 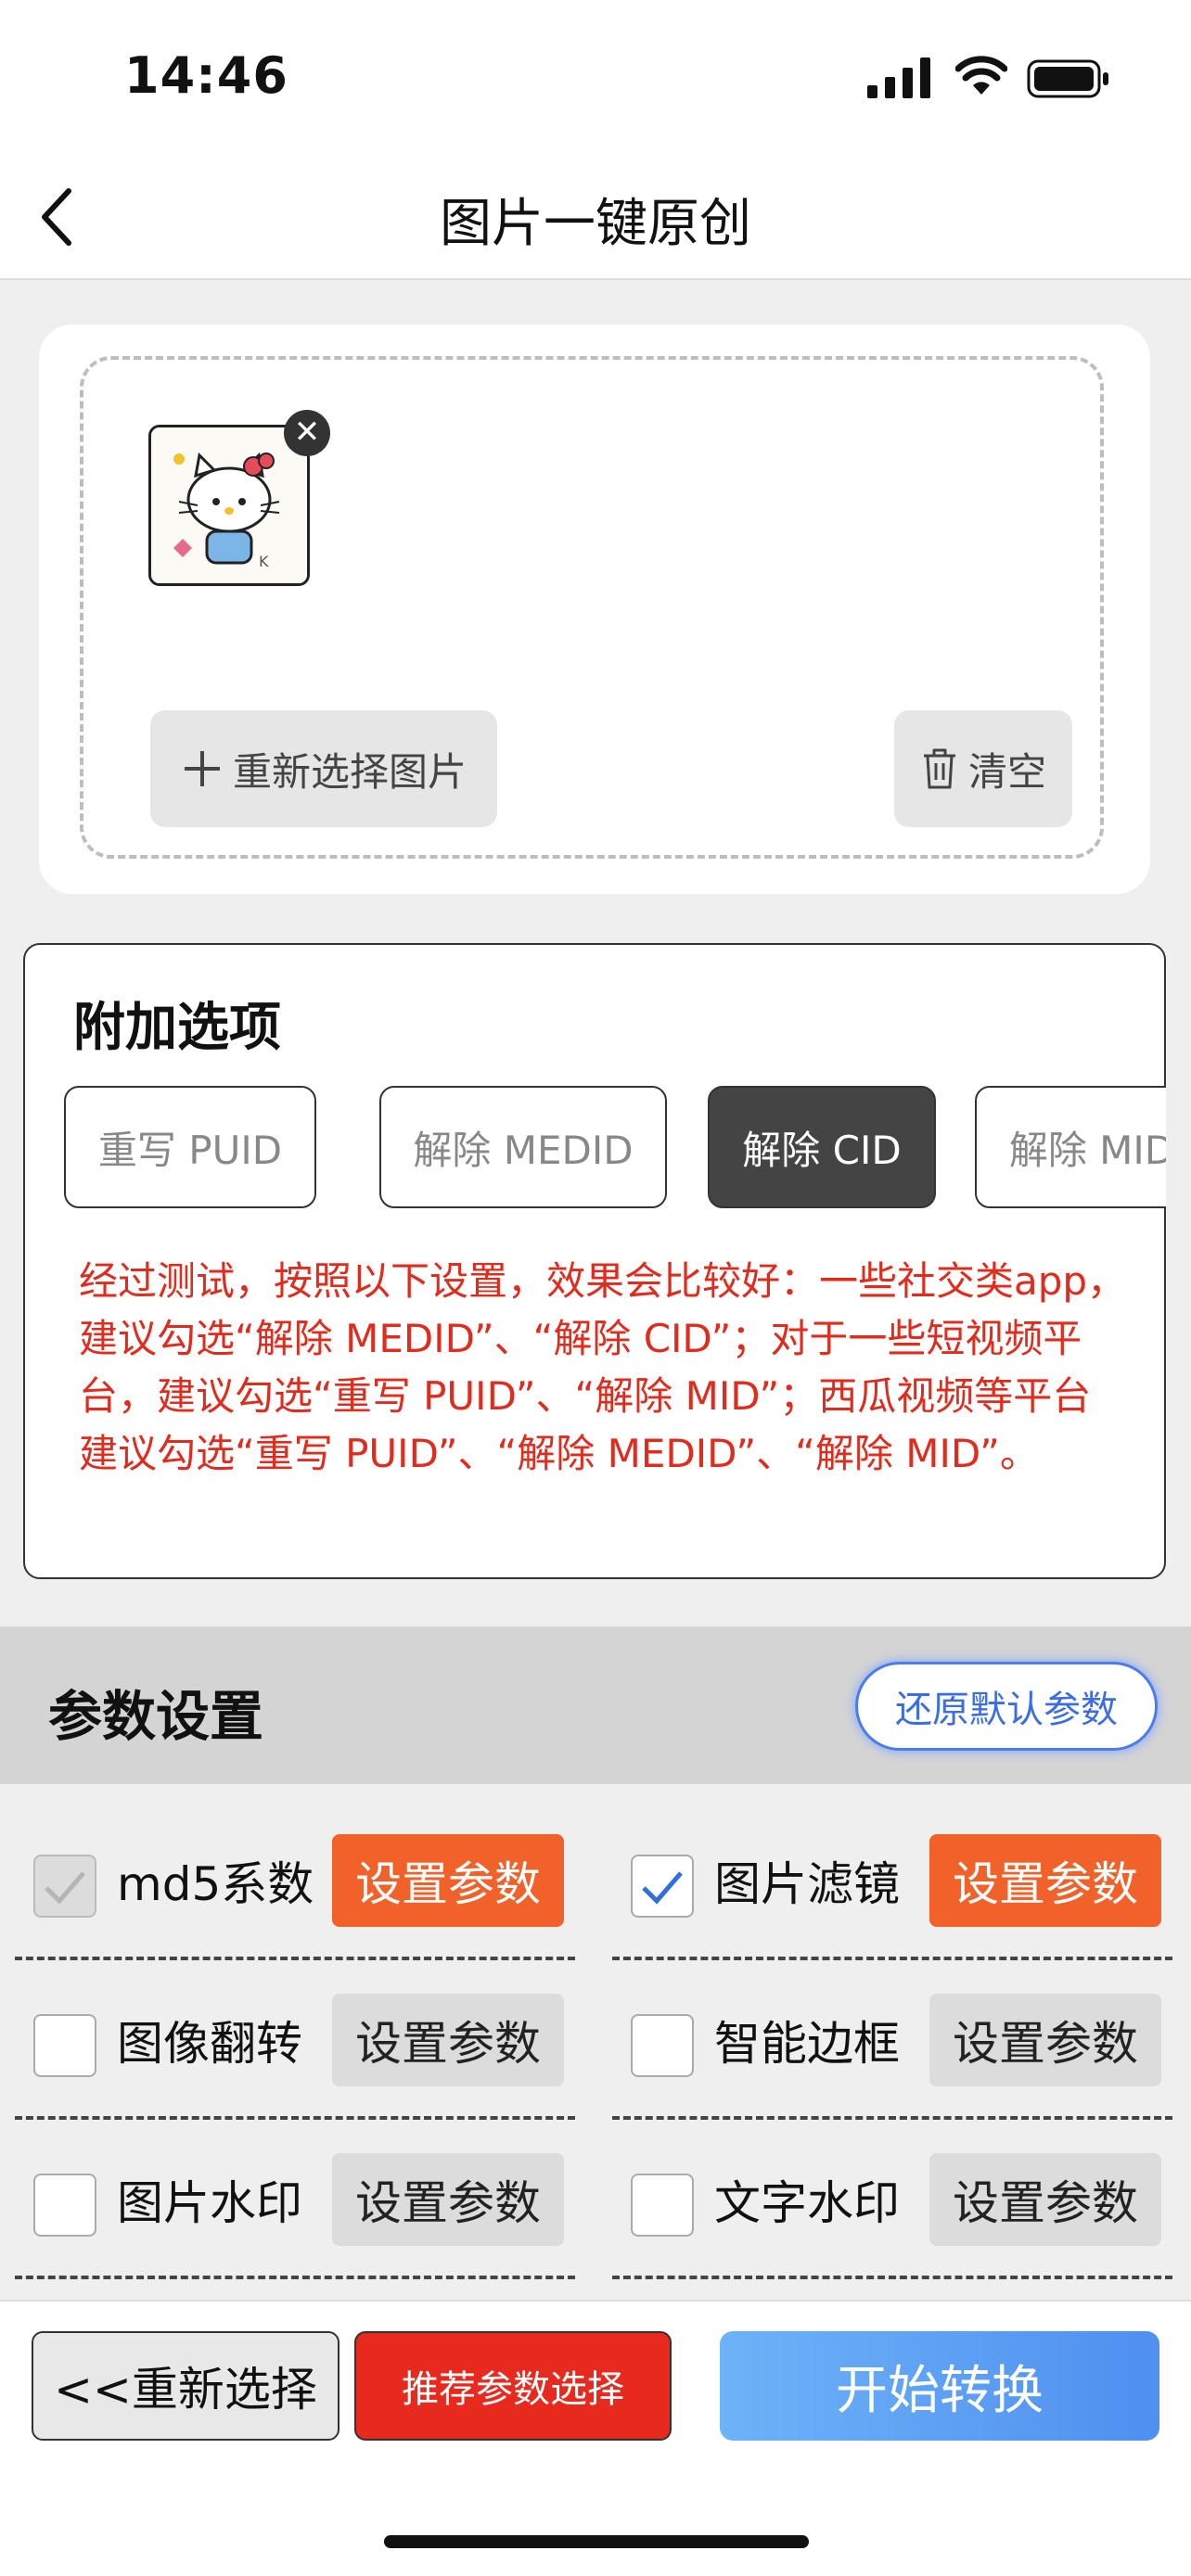 I want to click on param-flip: 图像翻转 设置参数, so click(x=287, y=2051).